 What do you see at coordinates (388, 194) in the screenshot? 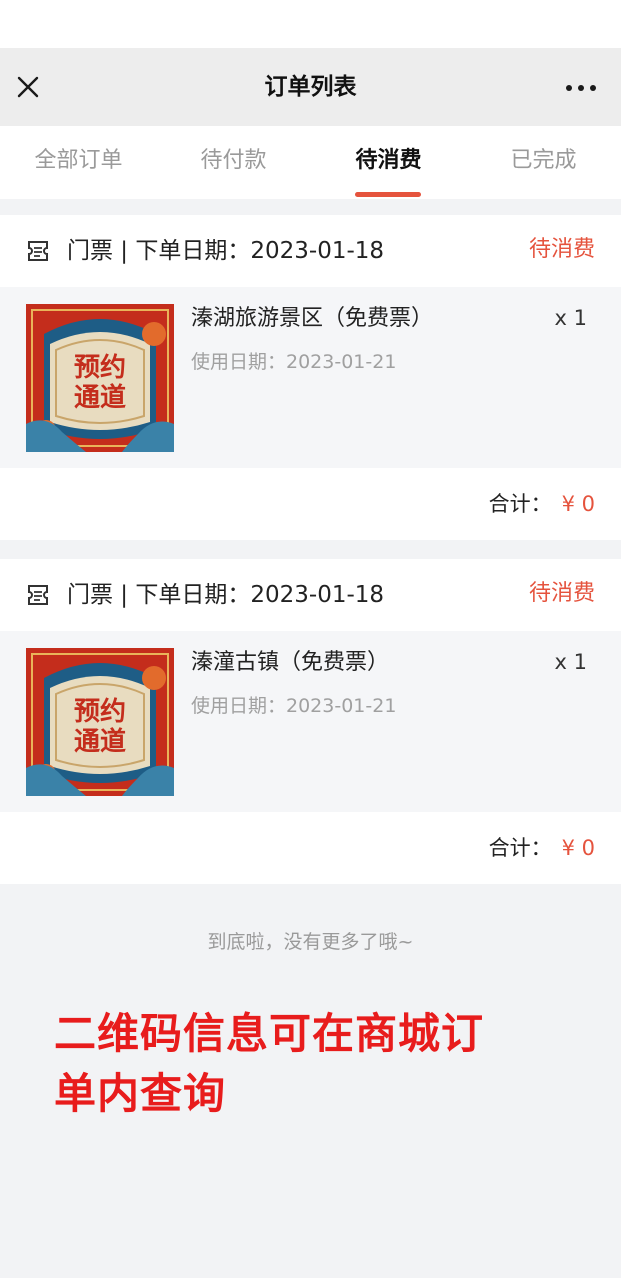
I see `active-tab-indicator` at bounding box center [388, 194].